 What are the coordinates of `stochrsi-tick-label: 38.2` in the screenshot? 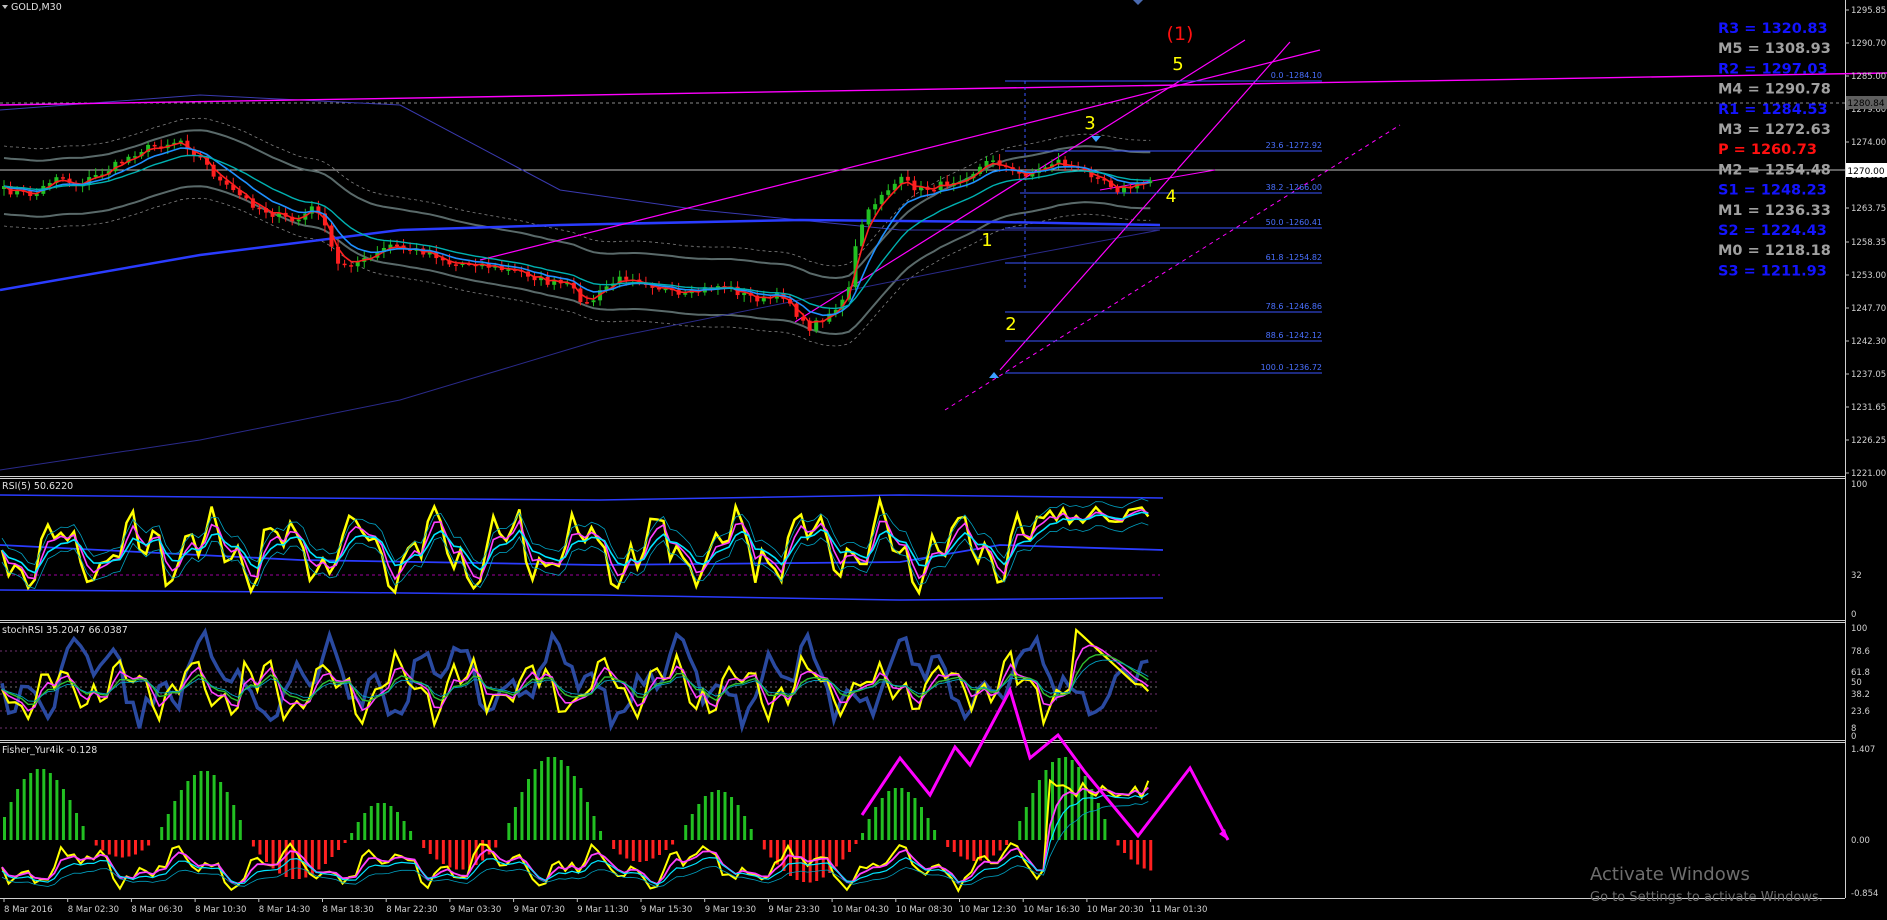 It's located at (1860, 695).